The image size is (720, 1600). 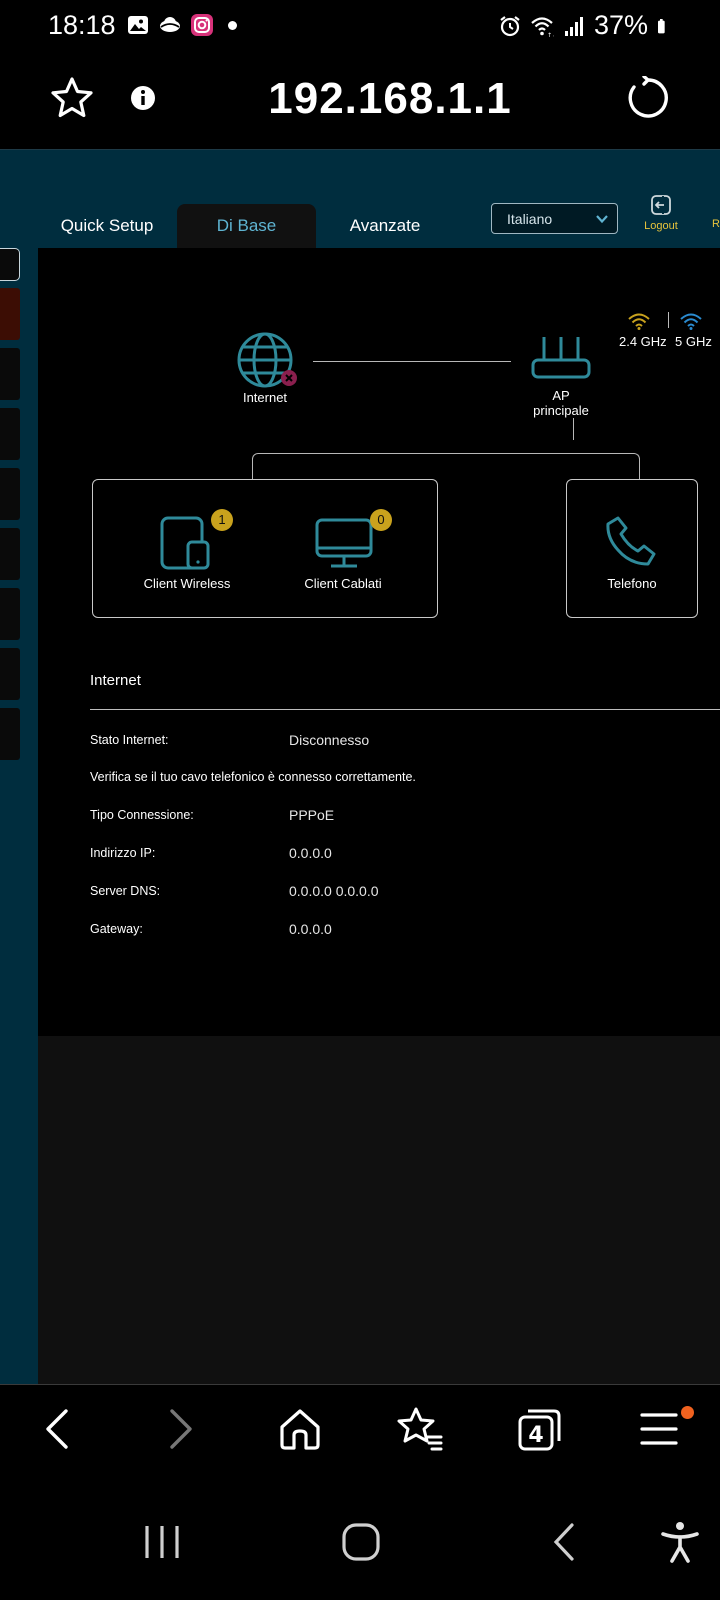 What do you see at coordinates (716, 224) in the screenshot?
I see `cut-off-button-label: R` at bounding box center [716, 224].